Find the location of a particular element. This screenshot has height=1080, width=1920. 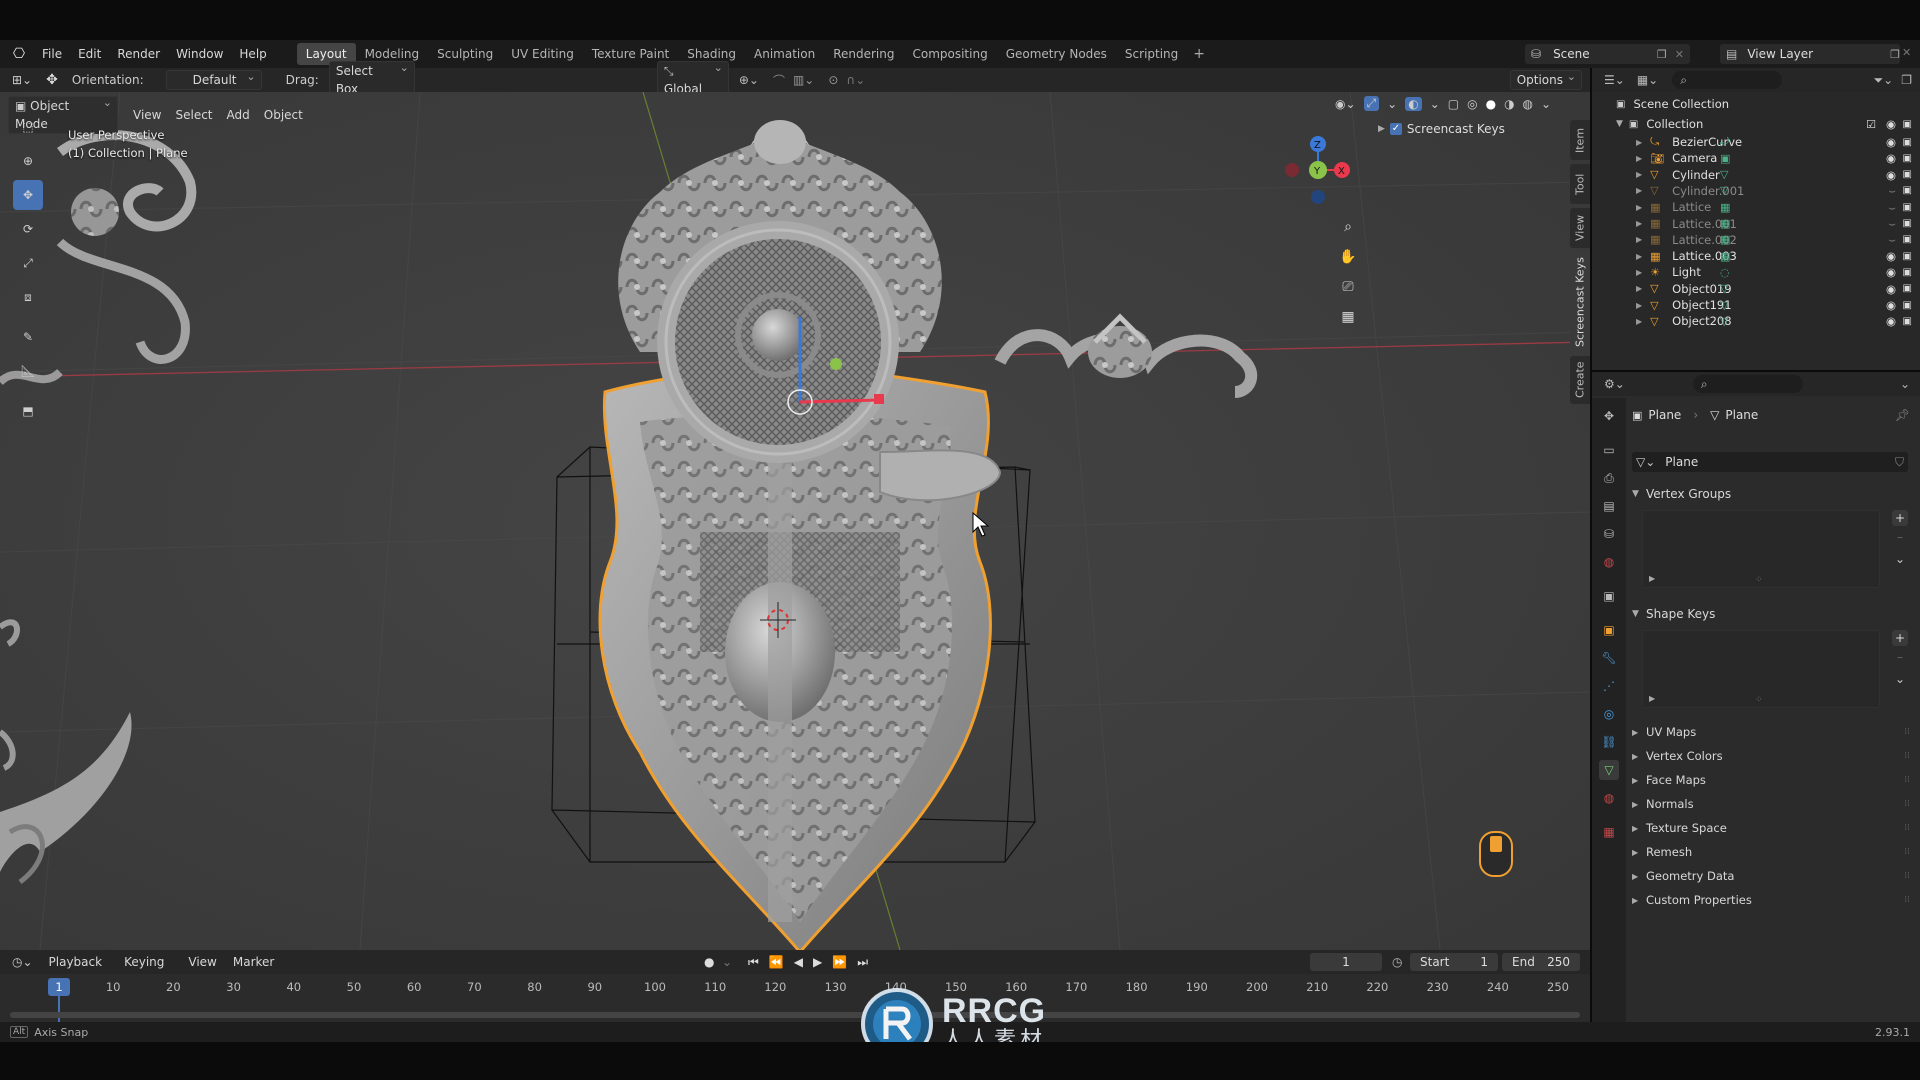

viewport-menu-select: Select is located at coordinates (193, 115).